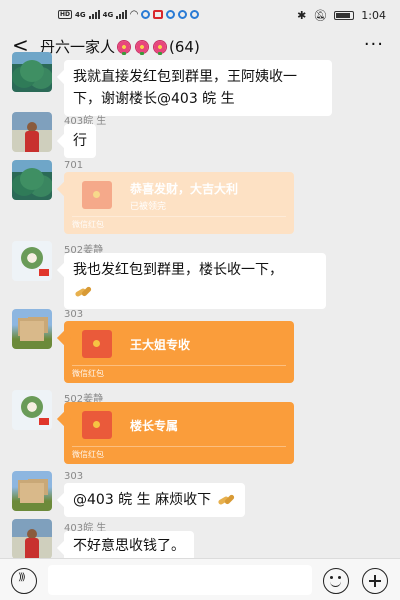  Describe the element at coordinates (302, 15) in the screenshot. I see `bluetooth-icon: ✱` at that location.